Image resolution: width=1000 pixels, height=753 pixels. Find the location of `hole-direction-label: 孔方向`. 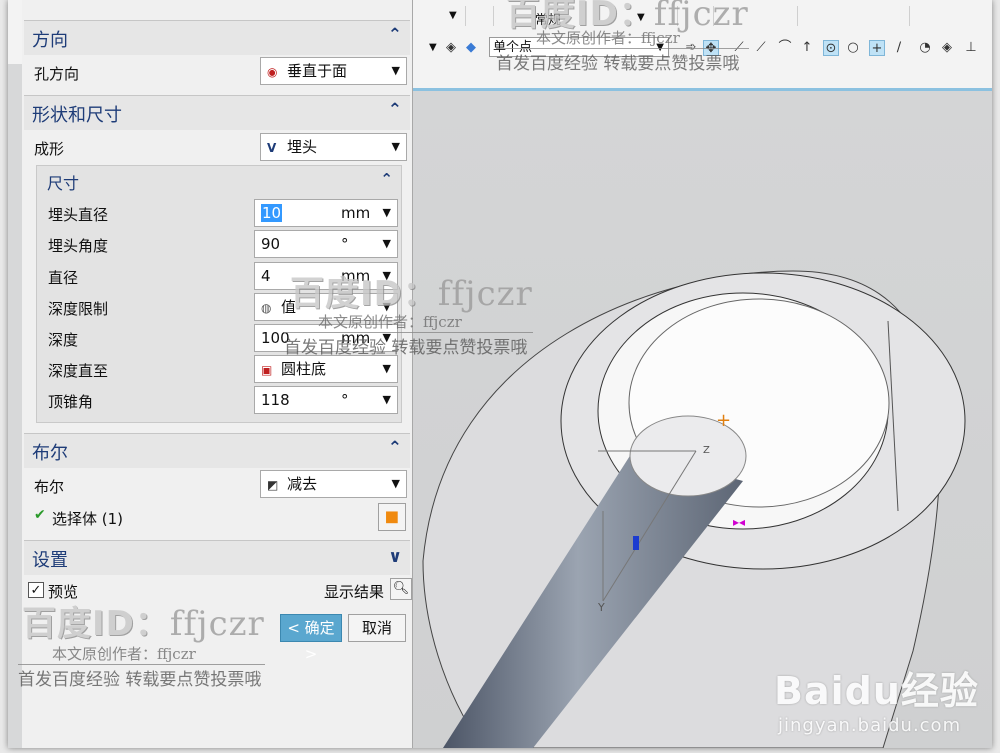

hole-direction-label: 孔方向 is located at coordinates (57, 74).